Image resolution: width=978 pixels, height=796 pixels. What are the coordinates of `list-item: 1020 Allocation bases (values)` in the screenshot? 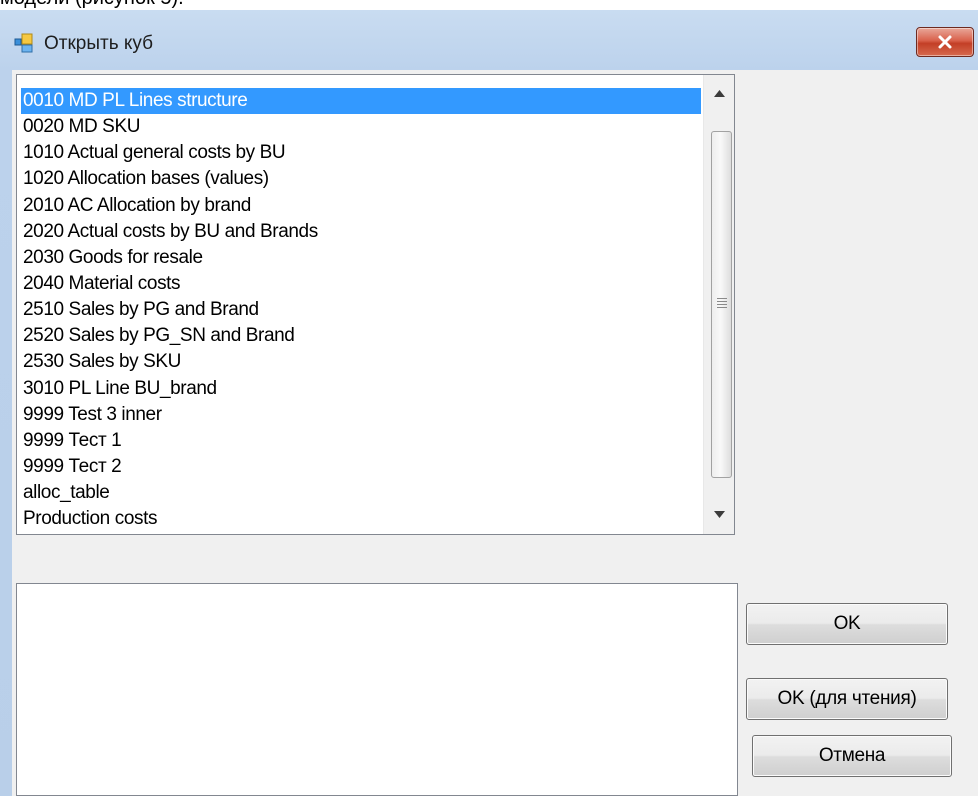 It's located at (361, 179).